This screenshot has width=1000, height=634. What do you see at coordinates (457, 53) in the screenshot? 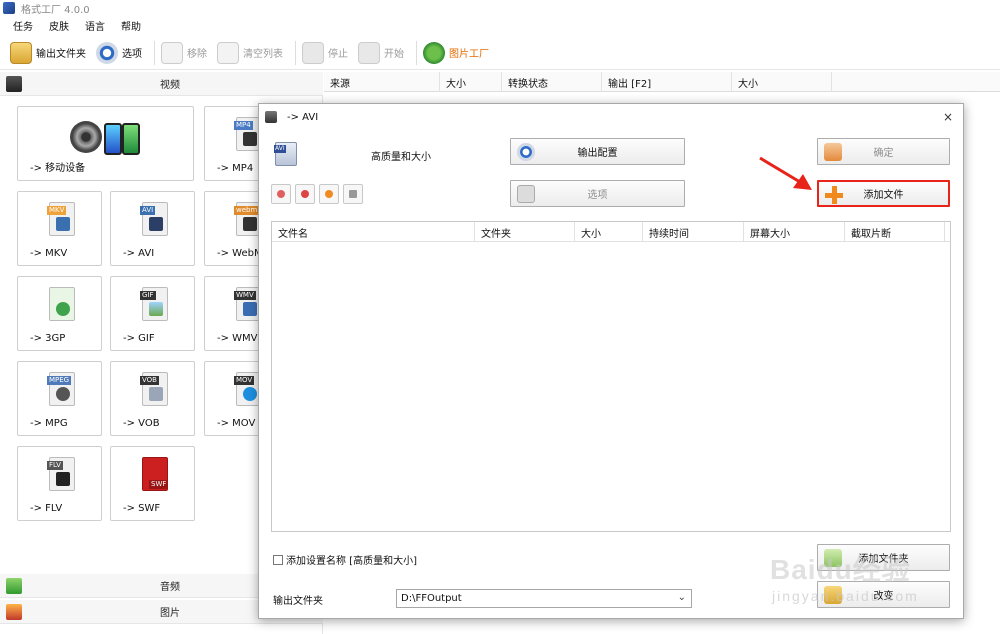
I see `picture-factory-button: 图片工厂` at bounding box center [457, 53].